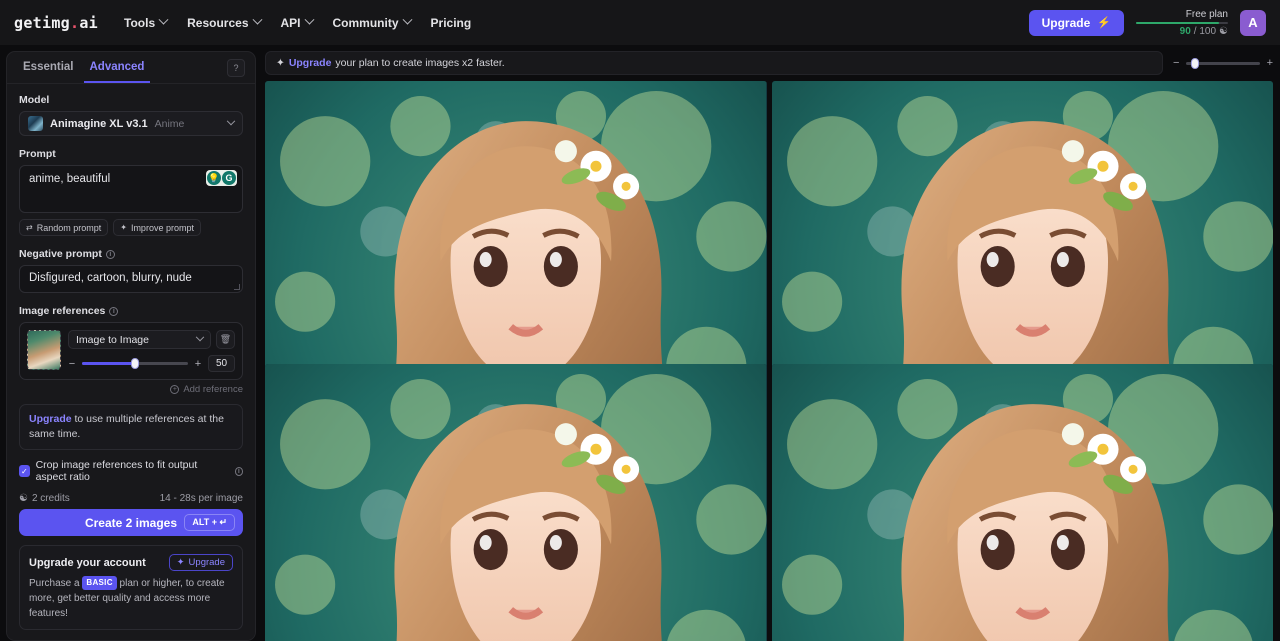 The height and width of the screenshot is (641, 1280). What do you see at coordinates (310, 63) in the screenshot?
I see `banner-upgrade-link: Upgrade` at bounding box center [310, 63].